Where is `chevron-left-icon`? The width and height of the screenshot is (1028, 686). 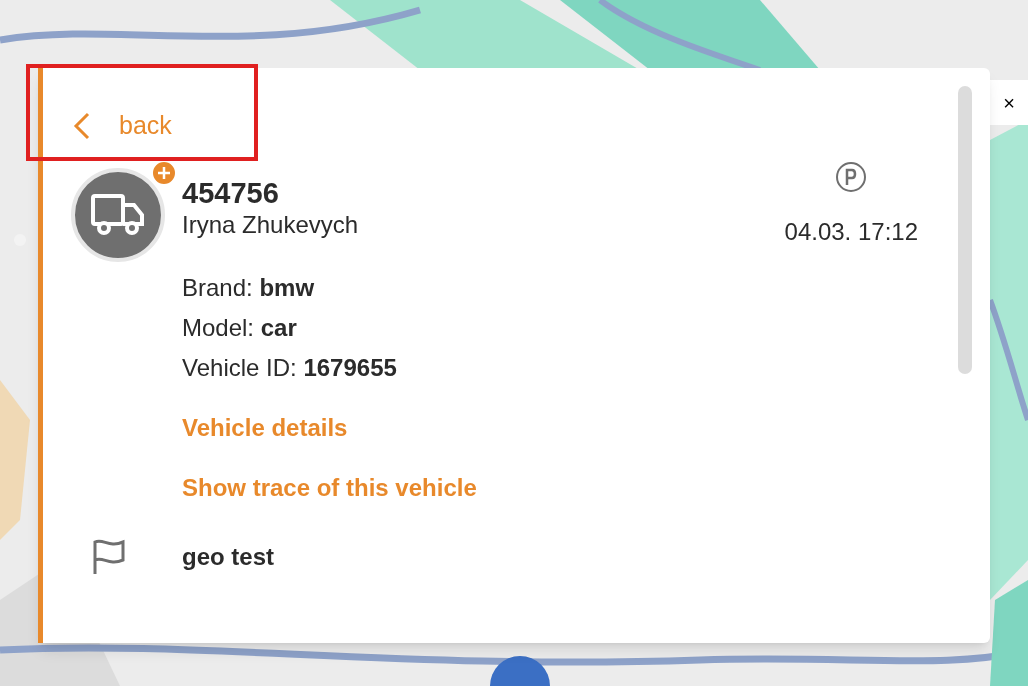 chevron-left-icon is located at coordinates (81, 126).